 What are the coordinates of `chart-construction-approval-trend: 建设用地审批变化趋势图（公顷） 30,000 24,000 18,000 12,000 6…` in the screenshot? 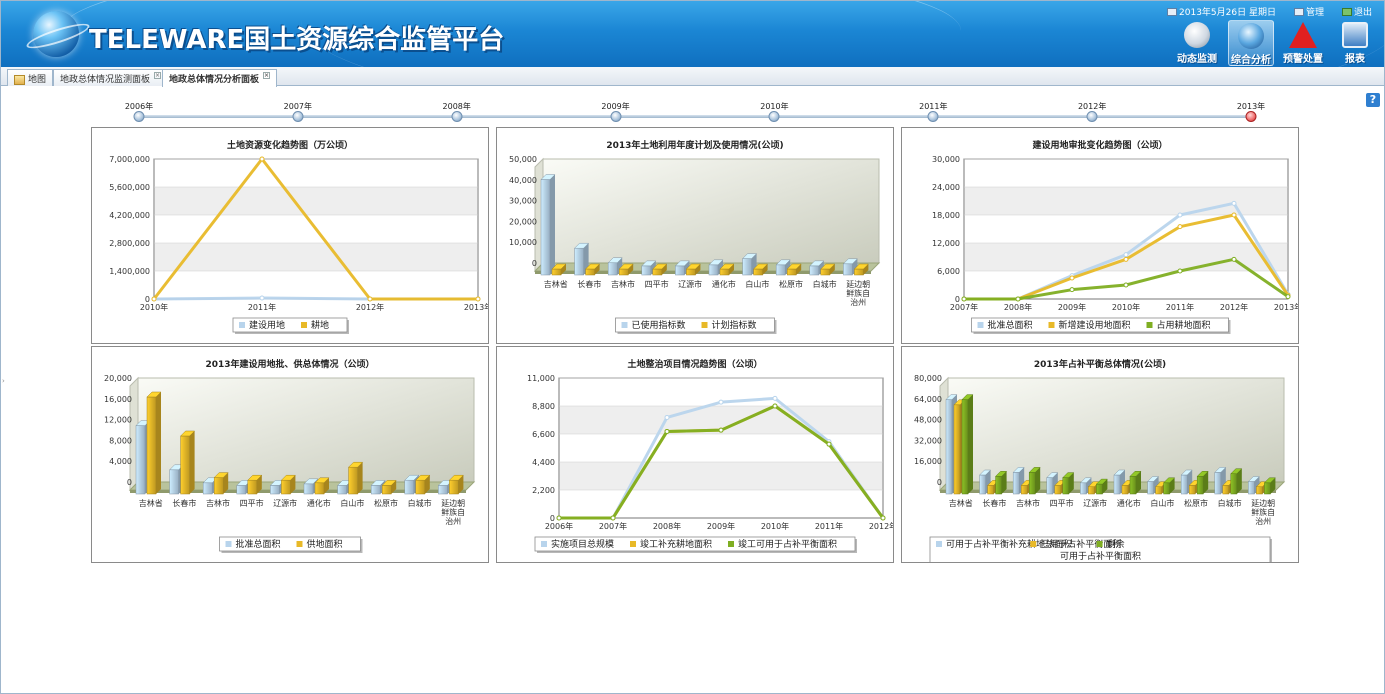 It's located at (1100, 235).